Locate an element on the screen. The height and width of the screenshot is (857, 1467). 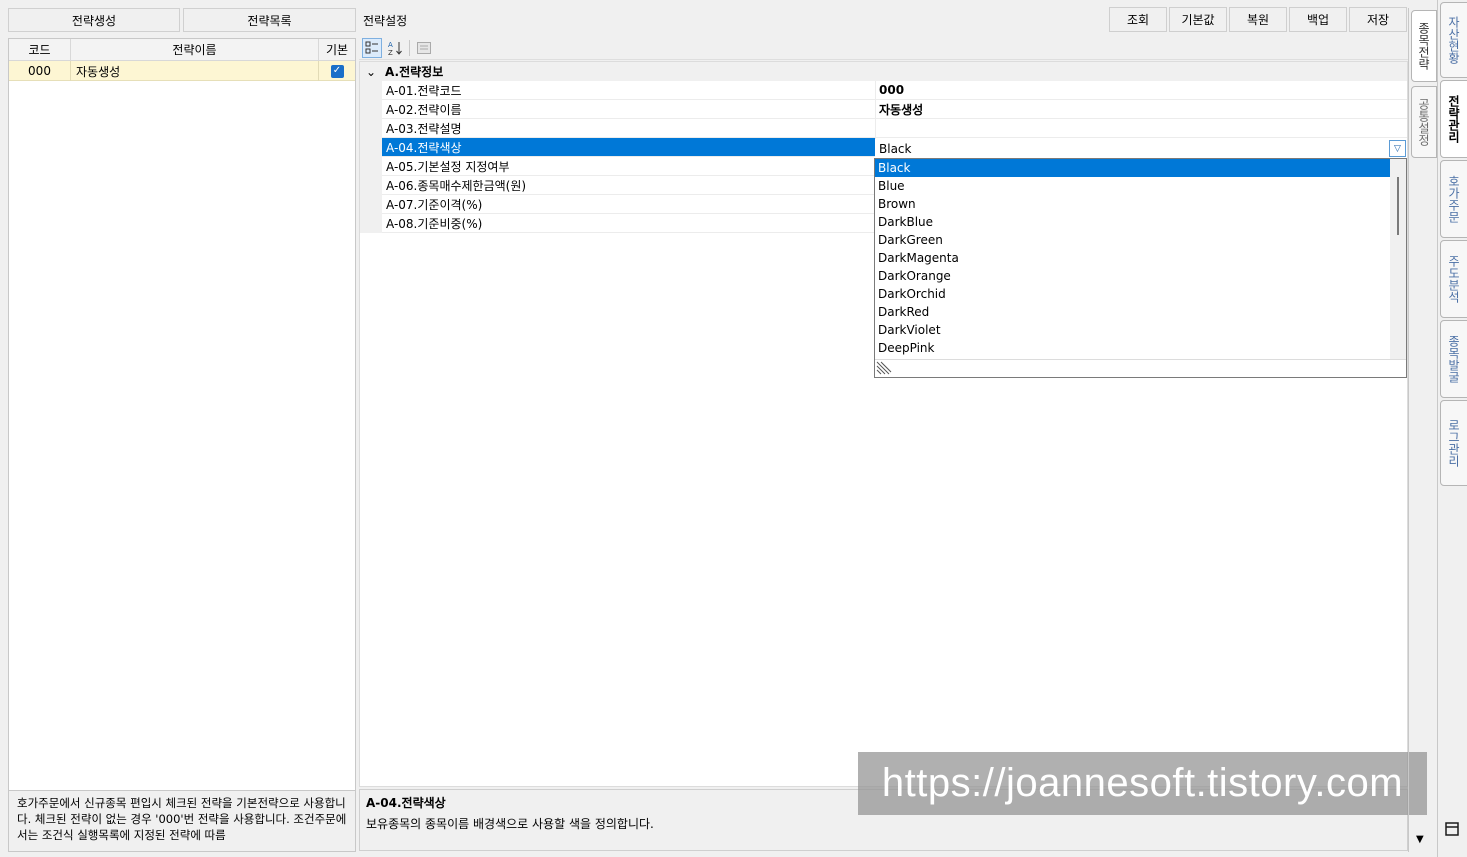
dropdown-option: DarkRed is located at coordinates (1132, 312).